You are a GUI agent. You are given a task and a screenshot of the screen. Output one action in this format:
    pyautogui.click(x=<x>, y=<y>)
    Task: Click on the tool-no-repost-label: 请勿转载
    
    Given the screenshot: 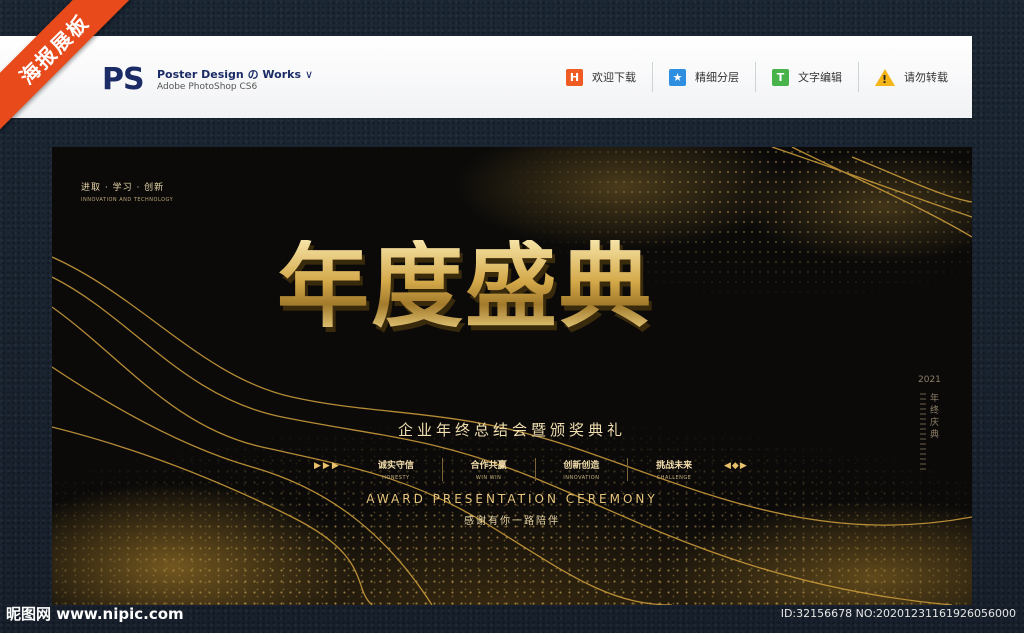 What is the action you would take?
    pyautogui.click(x=926, y=77)
    